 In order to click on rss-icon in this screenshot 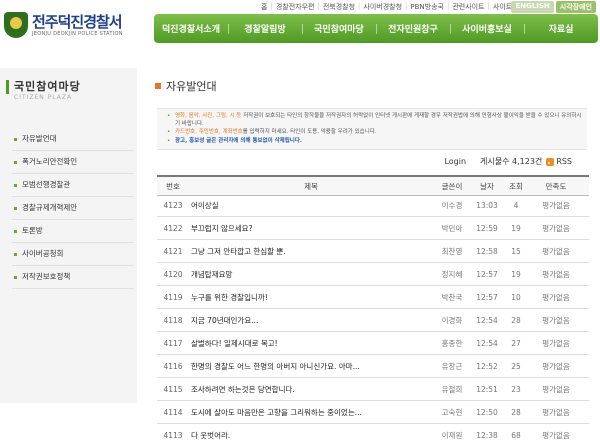, I will do `click(550, 161)`.